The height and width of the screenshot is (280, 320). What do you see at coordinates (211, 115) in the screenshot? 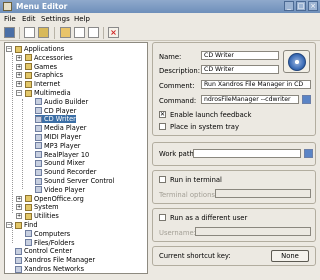
I see `launch-feedback-label: Enable launch feedback` at bounding box center [211, 115].